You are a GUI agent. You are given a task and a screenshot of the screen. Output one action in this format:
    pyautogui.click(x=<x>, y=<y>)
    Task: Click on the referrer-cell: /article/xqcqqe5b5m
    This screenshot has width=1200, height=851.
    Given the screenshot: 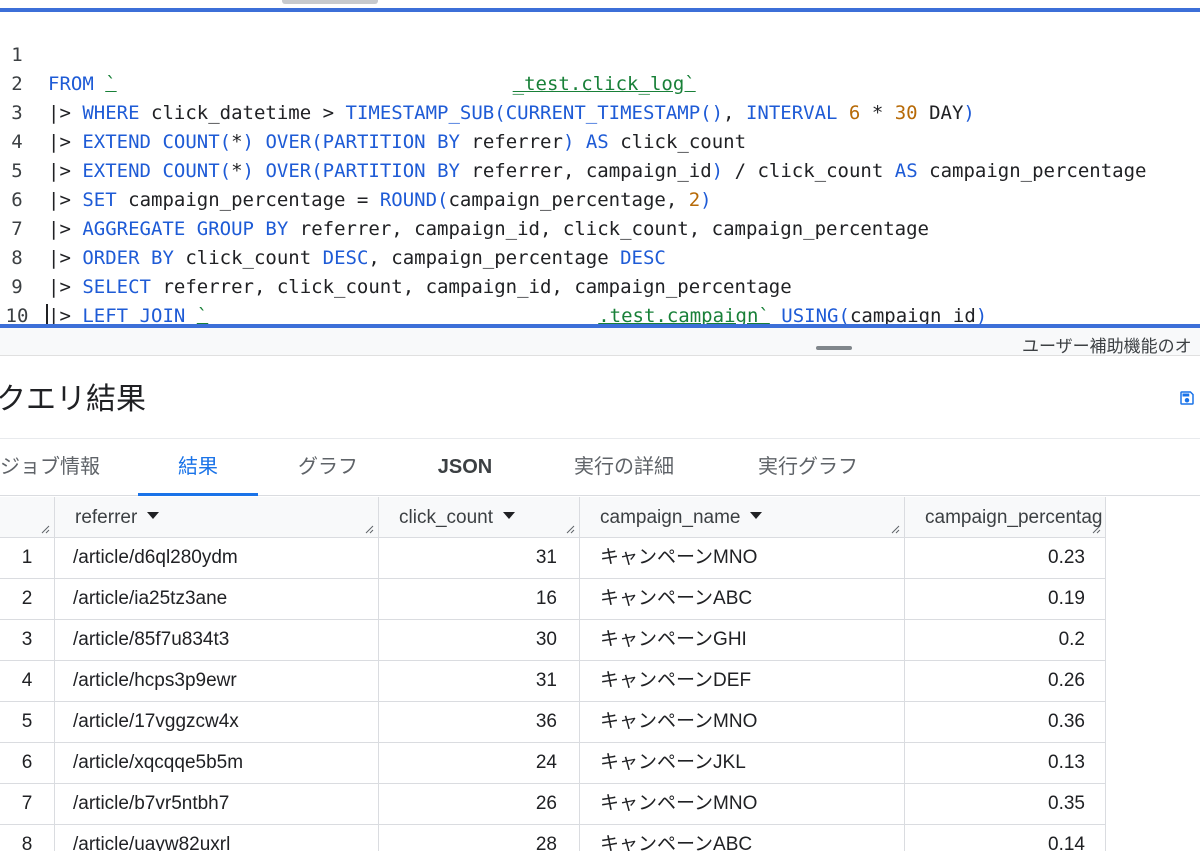 What is the action you would take?
    pyautogui.click(x=217, y=763)
    